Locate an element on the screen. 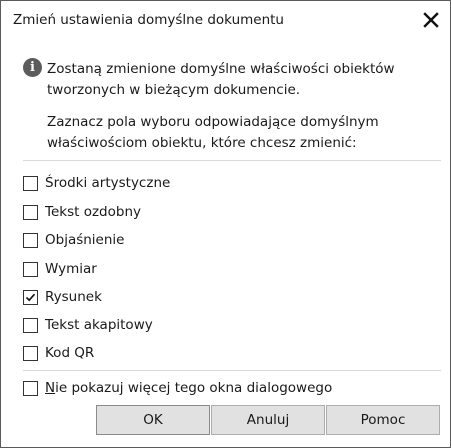 This screenshot has height=448, width=451. info-icon: i is located at coordinates (32, 67).